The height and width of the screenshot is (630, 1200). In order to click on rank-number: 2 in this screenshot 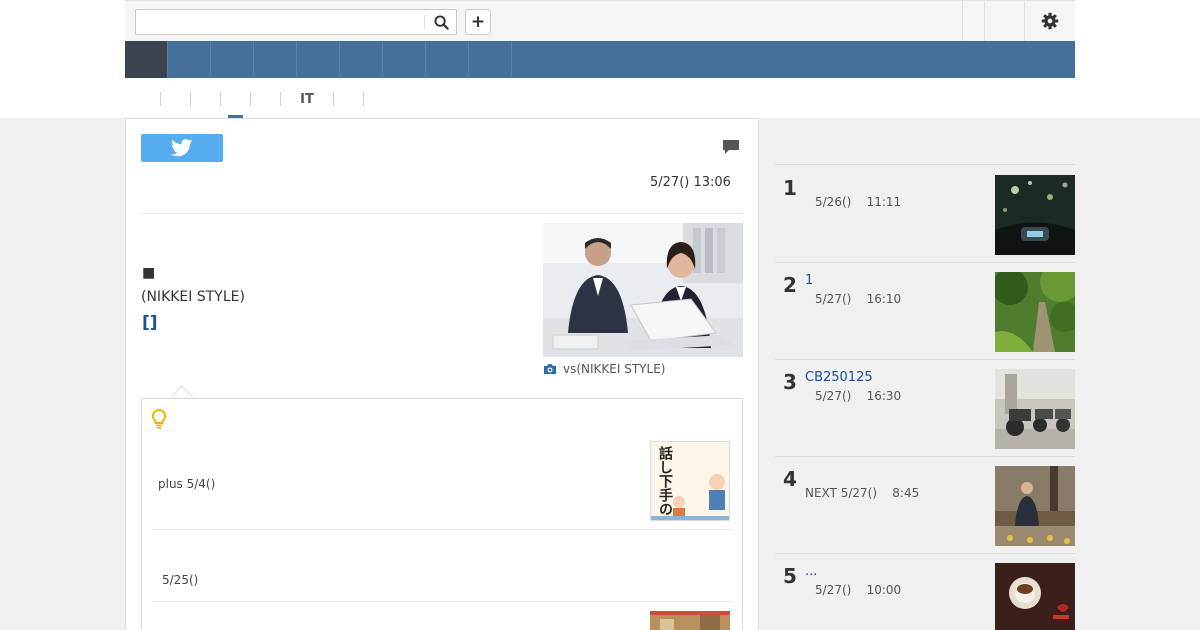, I will do `click(790, 285)`.